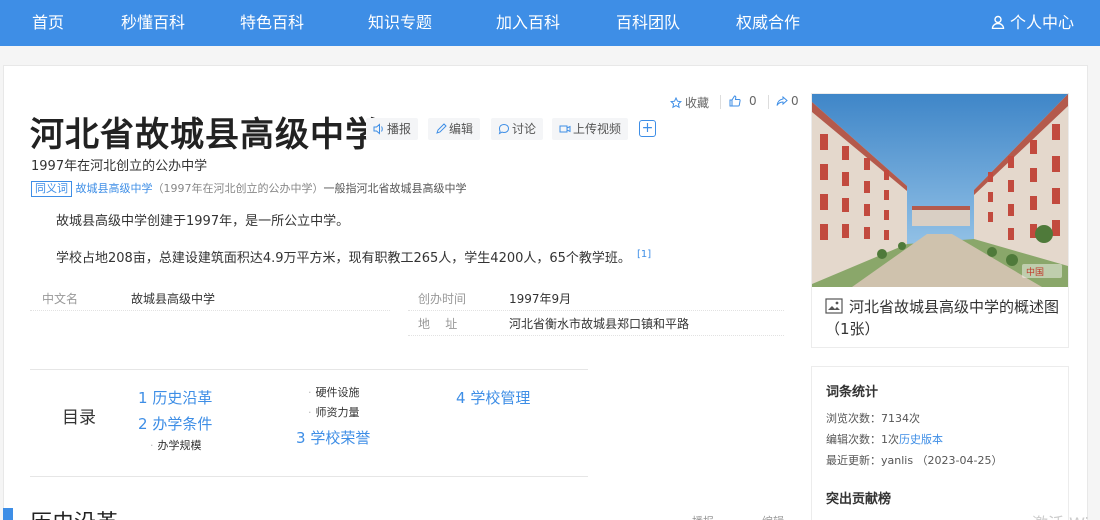 The image size is (1100, 520). What do you see at coordinates (400, 23) in the screenshot?
I see `nav-topics: 知识专题` at bounding box center [400, 23].